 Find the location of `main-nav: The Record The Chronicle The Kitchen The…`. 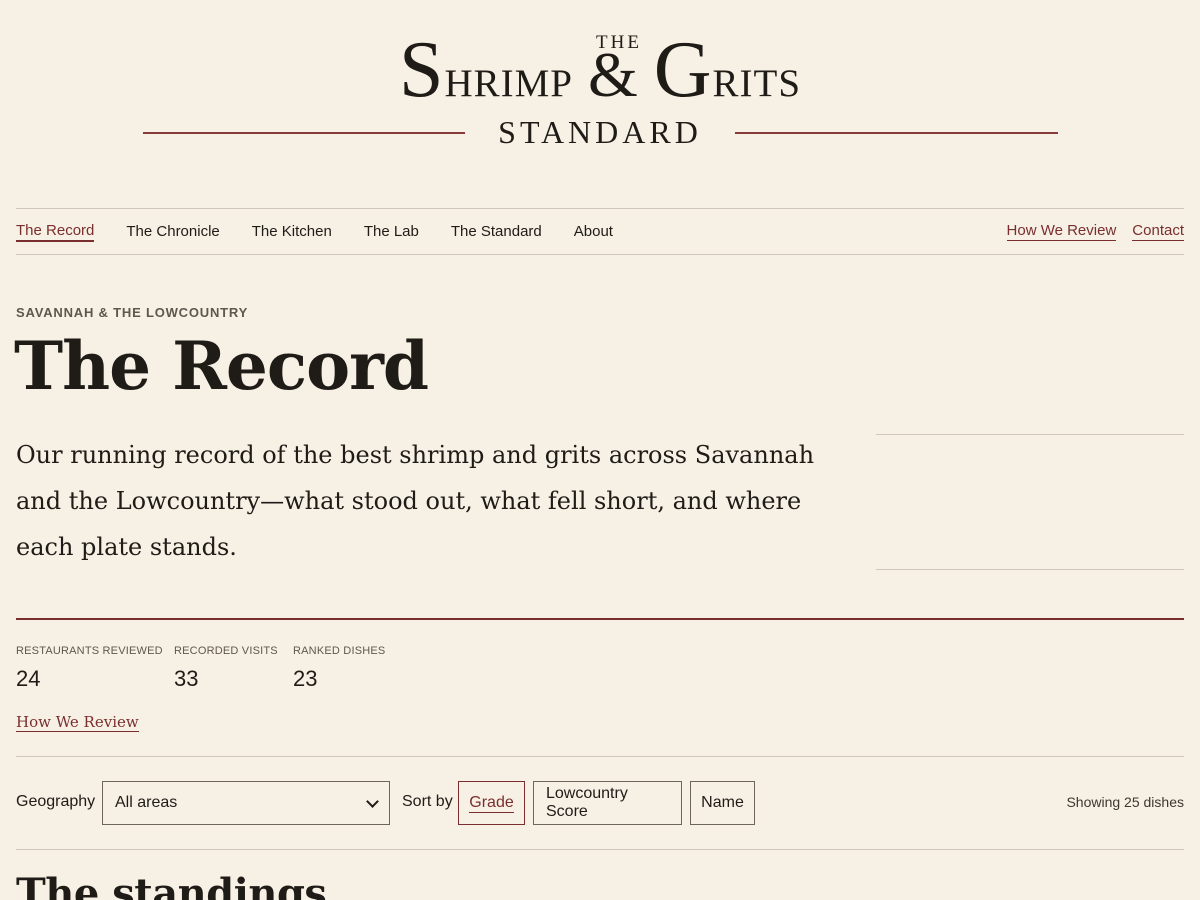

main-nav: The Record The Chronicle The Kitchen The… is located at coordinates (600, 231).